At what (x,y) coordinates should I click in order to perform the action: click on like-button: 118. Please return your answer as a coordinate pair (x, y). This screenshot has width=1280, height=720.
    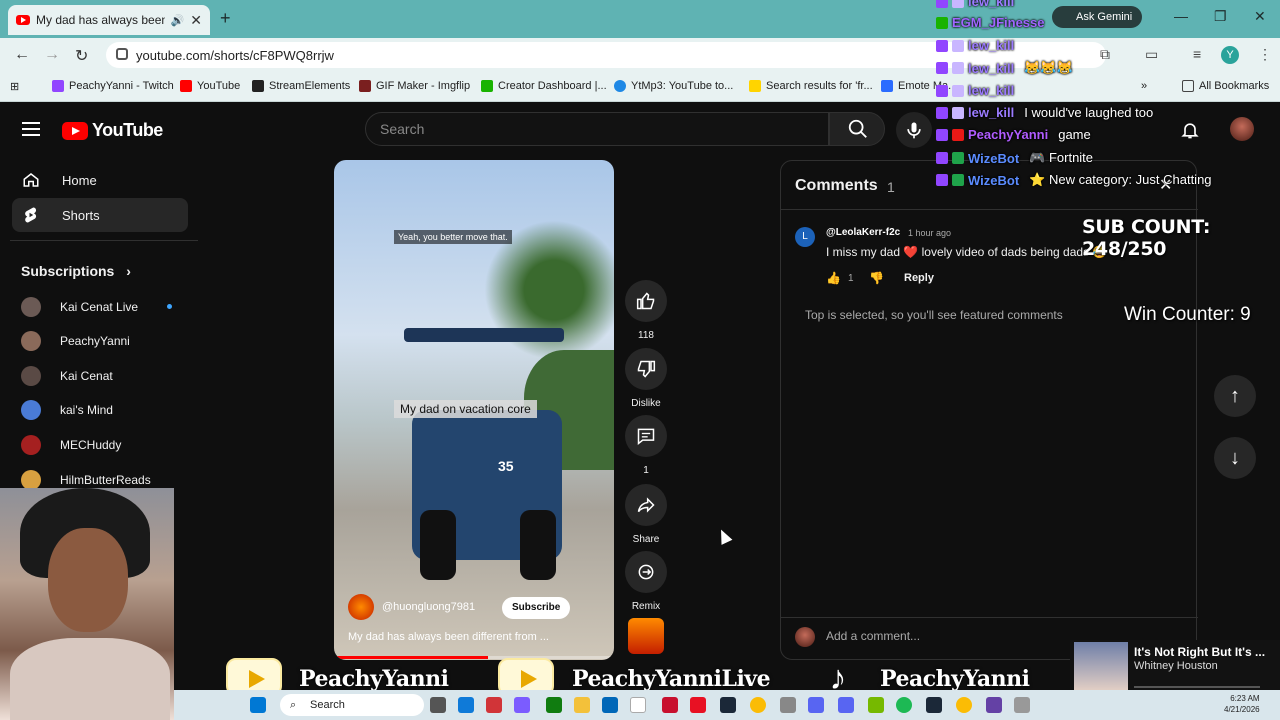
    Looking at the image, I should click on (646, 310).